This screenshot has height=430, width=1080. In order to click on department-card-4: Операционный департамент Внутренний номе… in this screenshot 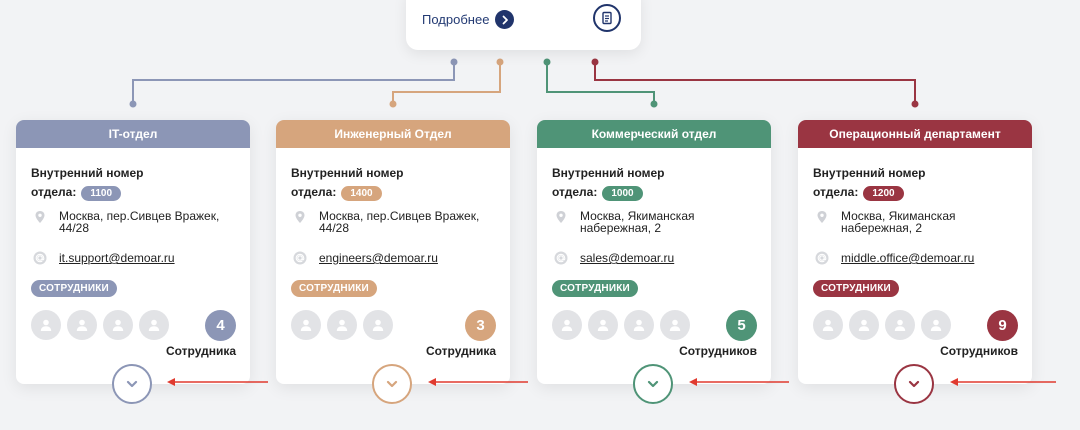, I will do `click(915, 262)`.